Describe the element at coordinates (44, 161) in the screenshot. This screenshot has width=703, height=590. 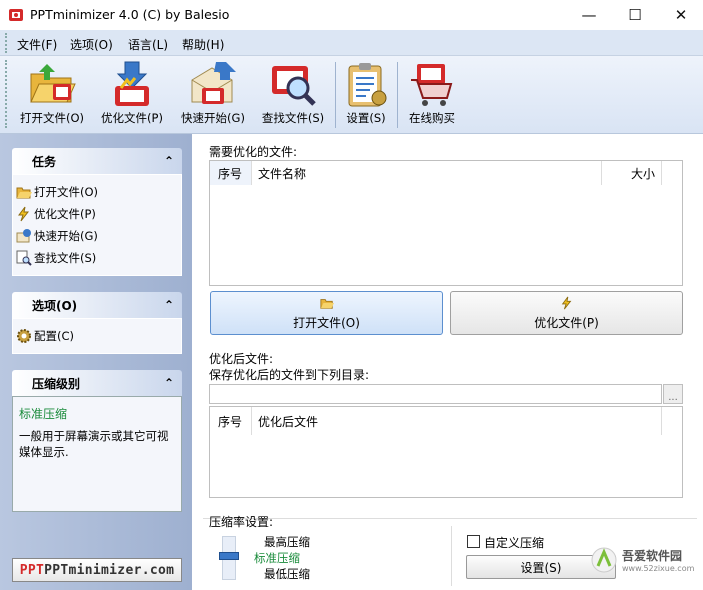
I see `tasks-title: 任务` at that location.